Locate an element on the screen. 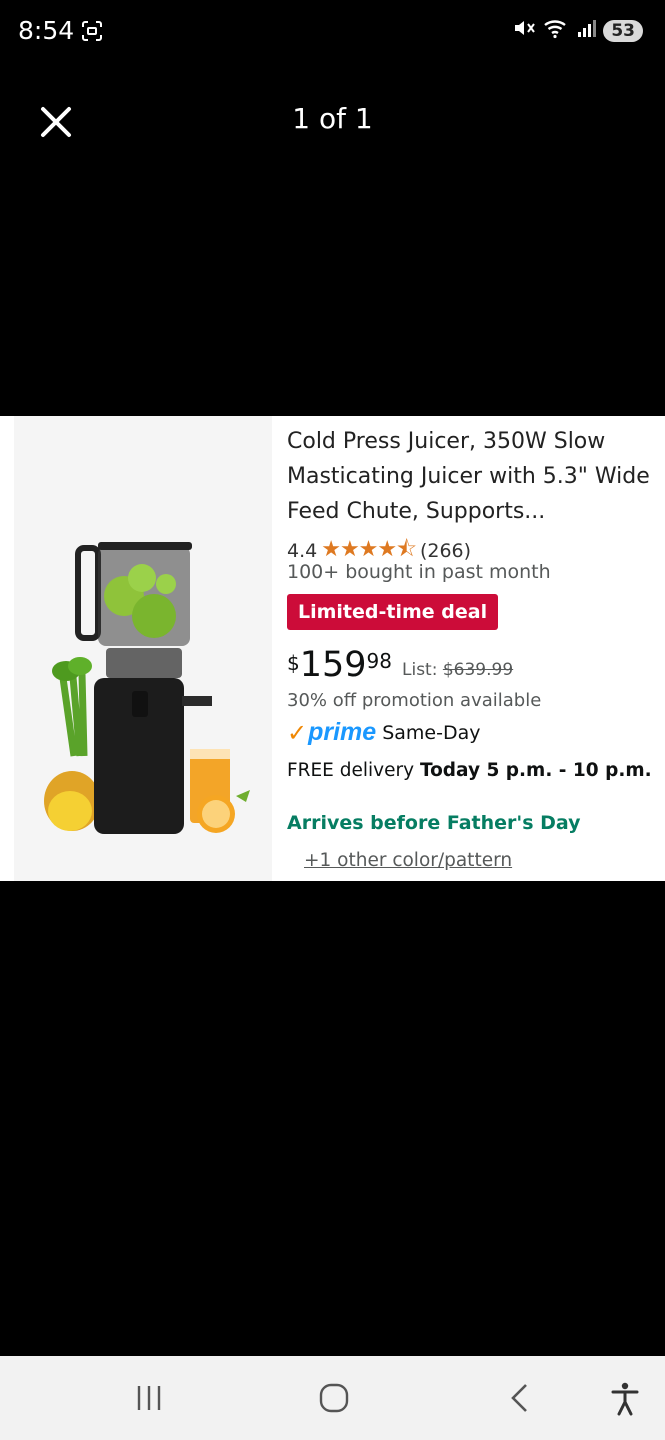 Image resolution: width=665 pixels, height=1440 pixels. status-icons: 53 is located at coordinates (578, 30).